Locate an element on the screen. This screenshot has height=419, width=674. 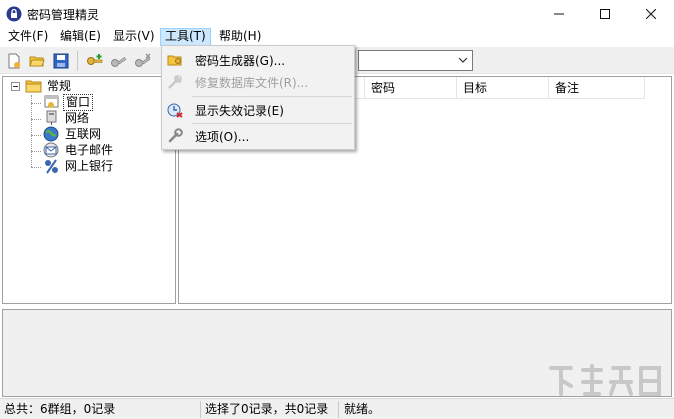
delete-key-icon is located at coordinates (143, 60).